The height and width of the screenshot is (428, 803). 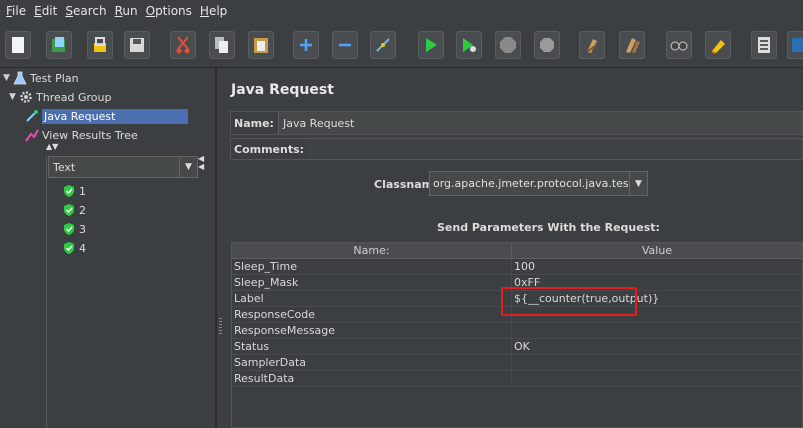 What do you see at coordinates (657, 346) in the screenshot?
I see `param-value: OK` at bounding box center [657, 346].